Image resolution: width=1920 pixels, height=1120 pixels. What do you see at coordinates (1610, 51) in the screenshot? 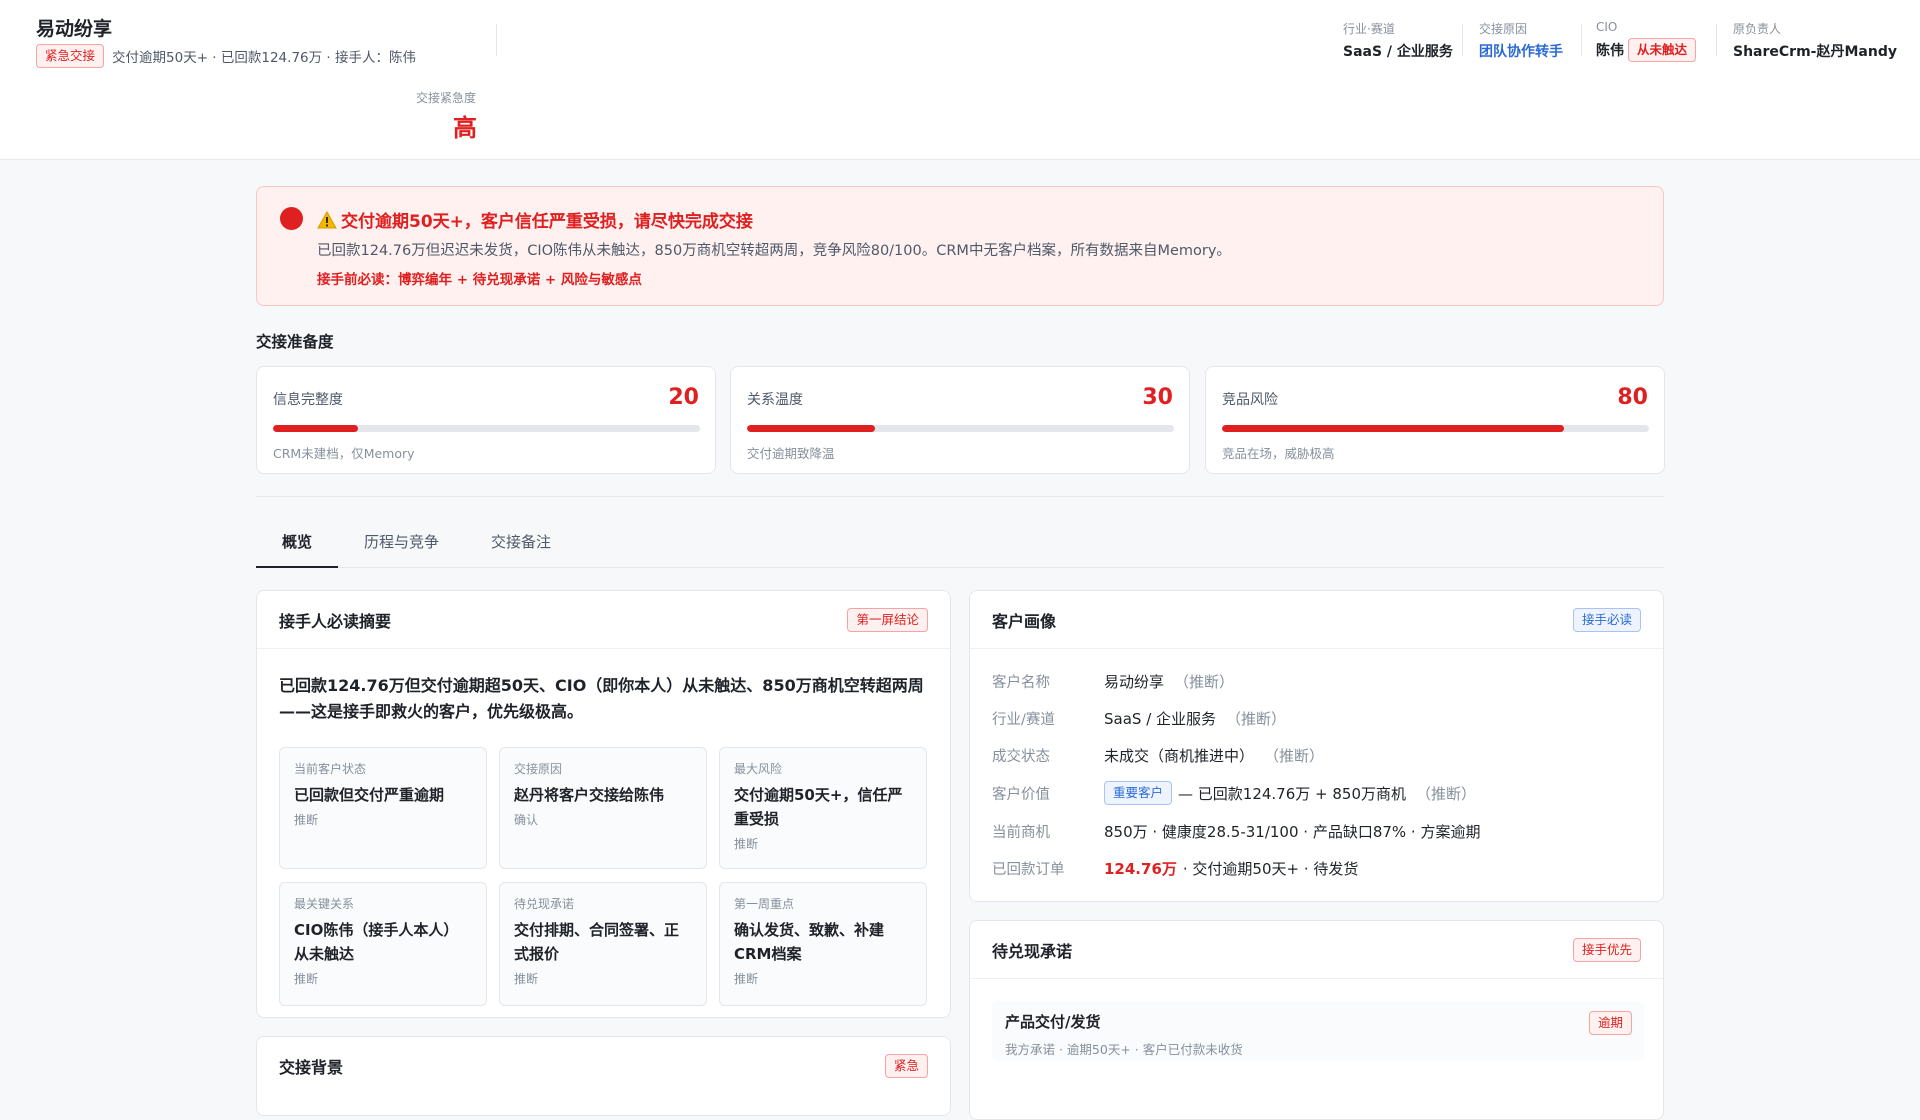
I see `cio-name: 陈伟` at bounding box center [1610, 51].